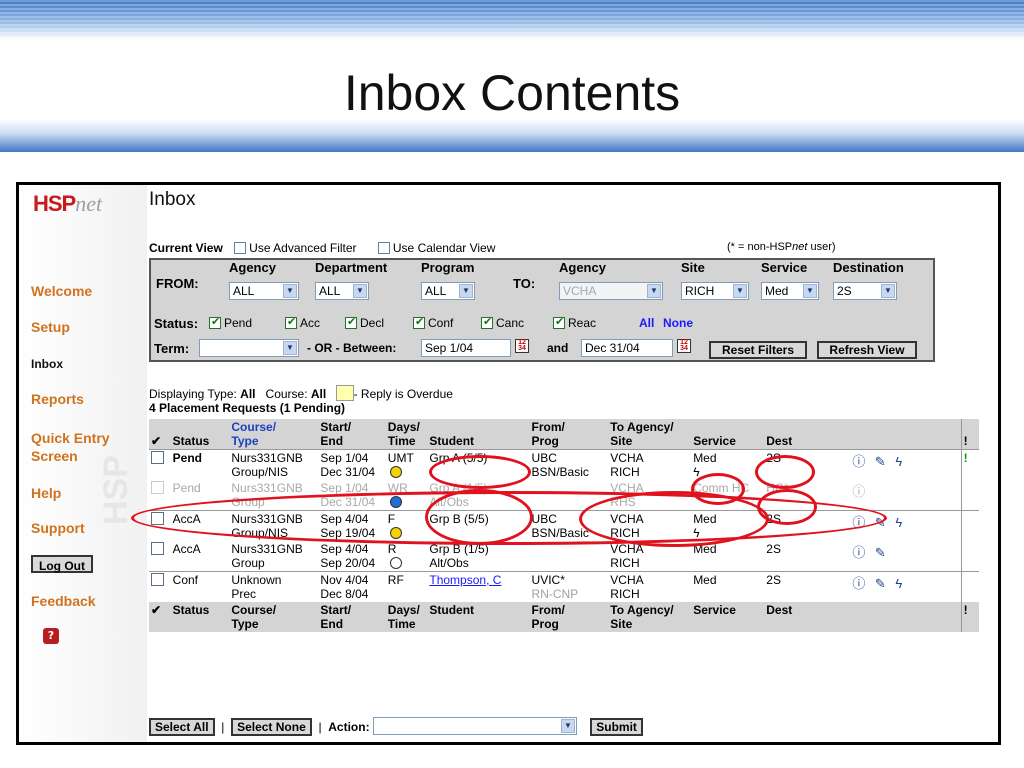  I want to click on status-reac: Reac, so click(574, 322).